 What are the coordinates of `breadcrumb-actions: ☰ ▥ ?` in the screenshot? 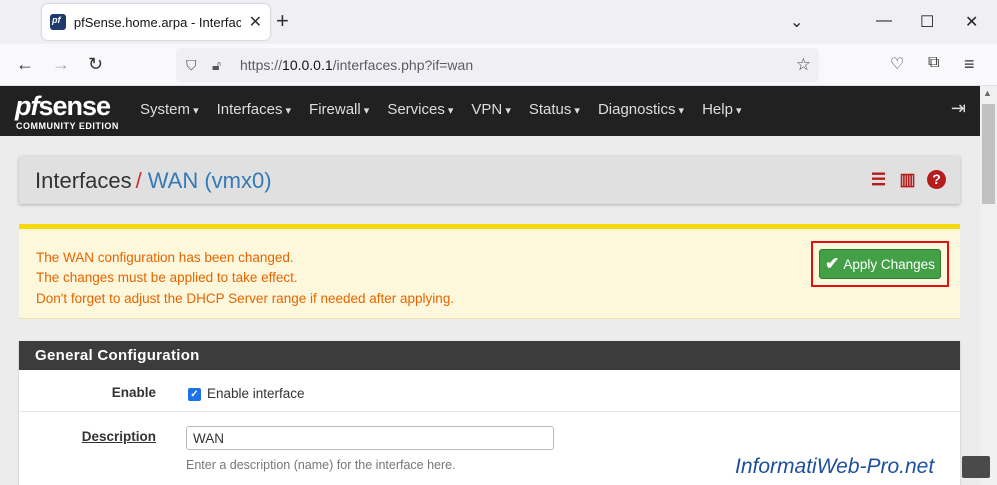 It's located at (907, 179).